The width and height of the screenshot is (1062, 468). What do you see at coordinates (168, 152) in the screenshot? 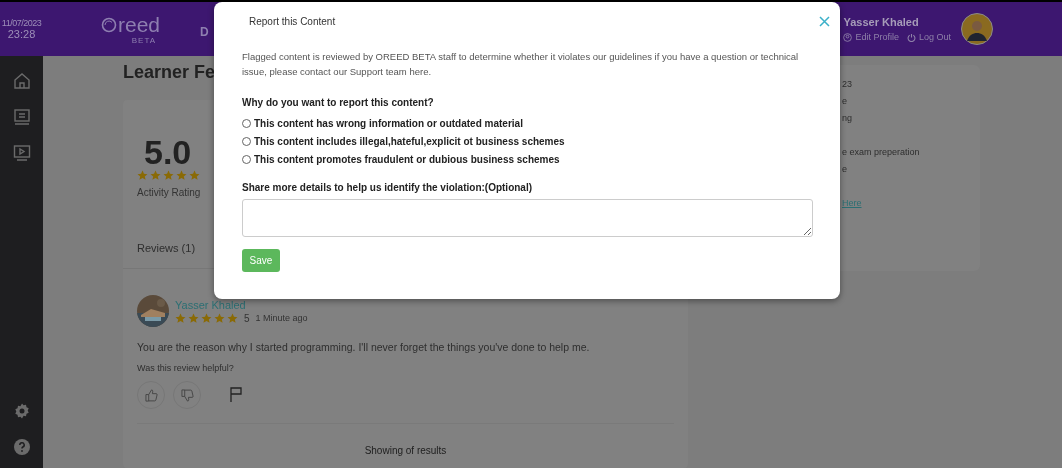
I see `rating-score: 5.0` at bounding box center [168, 152].